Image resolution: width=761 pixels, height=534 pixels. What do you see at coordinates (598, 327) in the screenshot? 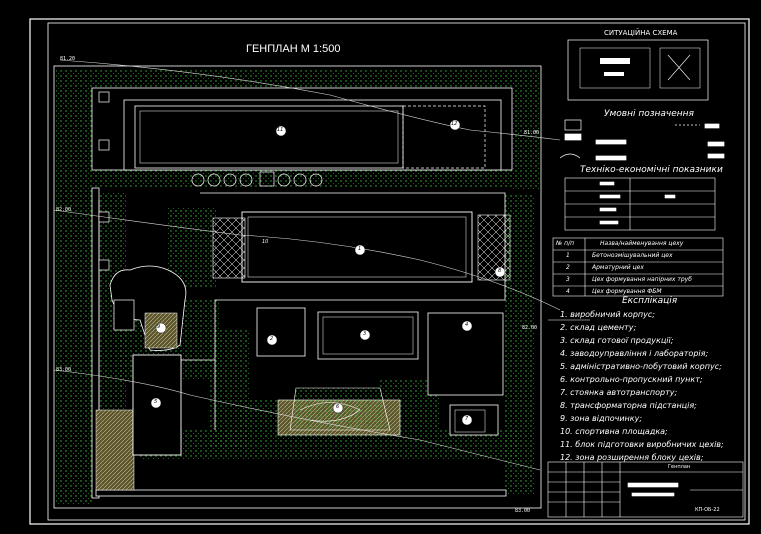
I see `explication-item: 2. склад цементу;` at bounding box center [598, 327].